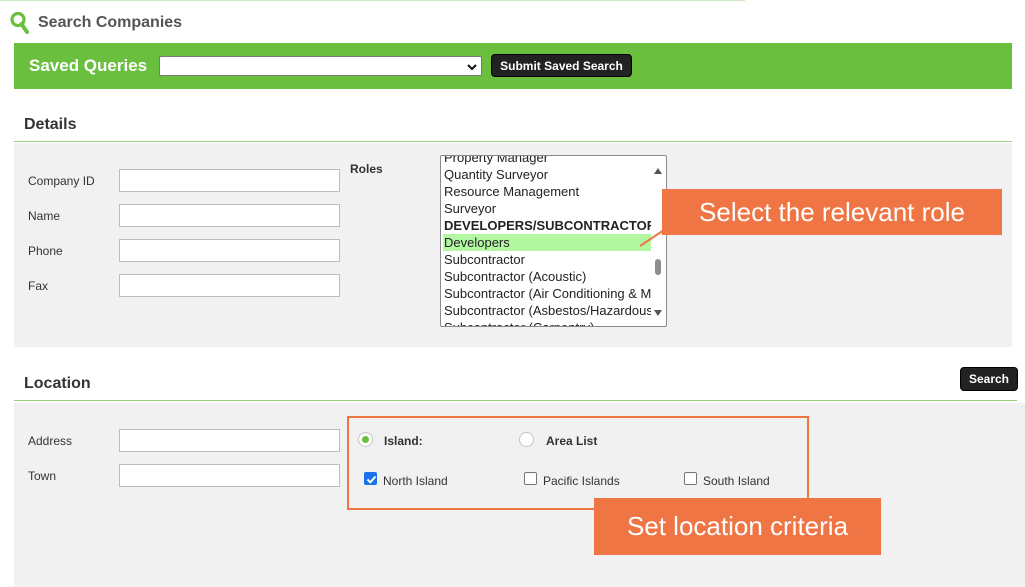 This screenshot has width=1025, height=587. What do you see at coordinates (737, 526) in the screenshot?
I see `location-callout: Set location criteria` at bounding box center [737, 526].